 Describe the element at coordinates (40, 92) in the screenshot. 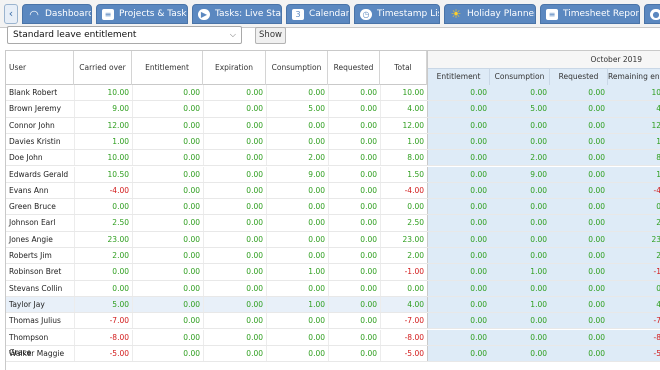

I see `user-name: Blank Robert` at that location.